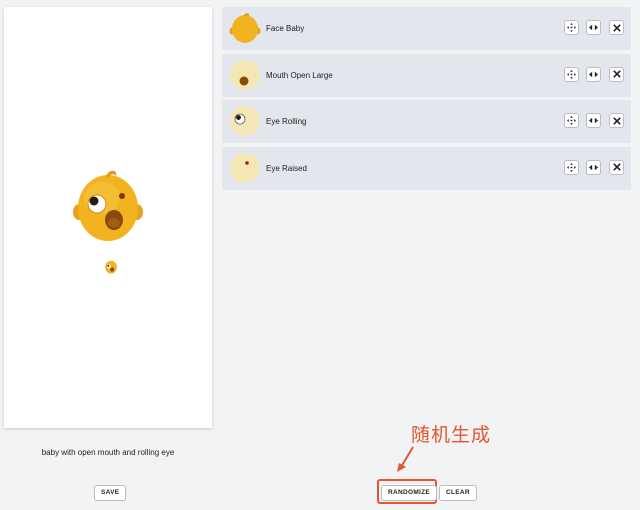  Describe the element at coordinates (111, 267) in the screenshot. I see `emoji-preview-small` at that location.